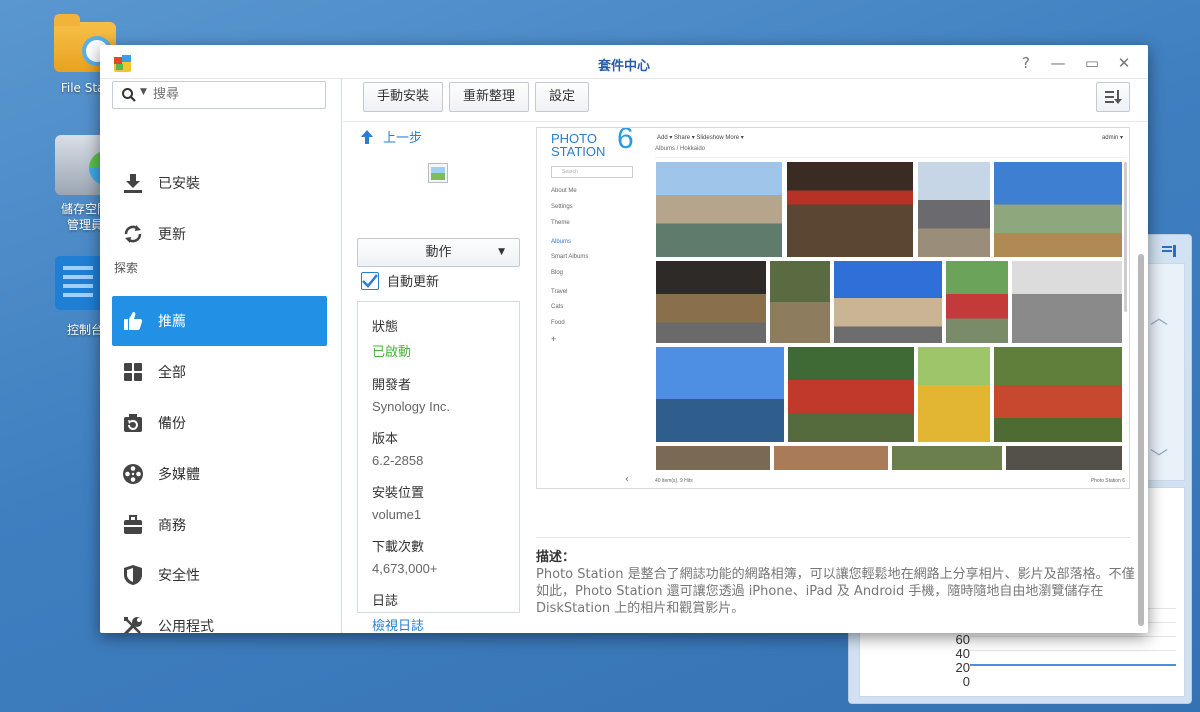  I want to click on thumbs-up-icon, so click(133, 321).